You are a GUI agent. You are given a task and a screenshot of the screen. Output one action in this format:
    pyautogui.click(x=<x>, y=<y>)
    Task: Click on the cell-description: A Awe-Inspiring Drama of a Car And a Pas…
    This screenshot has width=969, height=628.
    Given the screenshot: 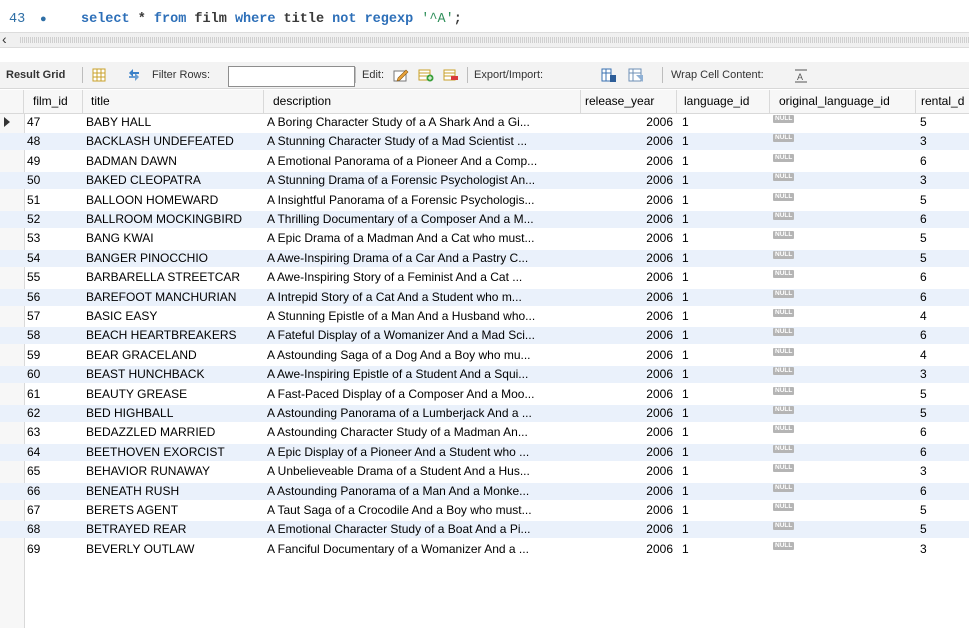 What is the action you would take?
    pyautogui.click(x=422, y=258)
    